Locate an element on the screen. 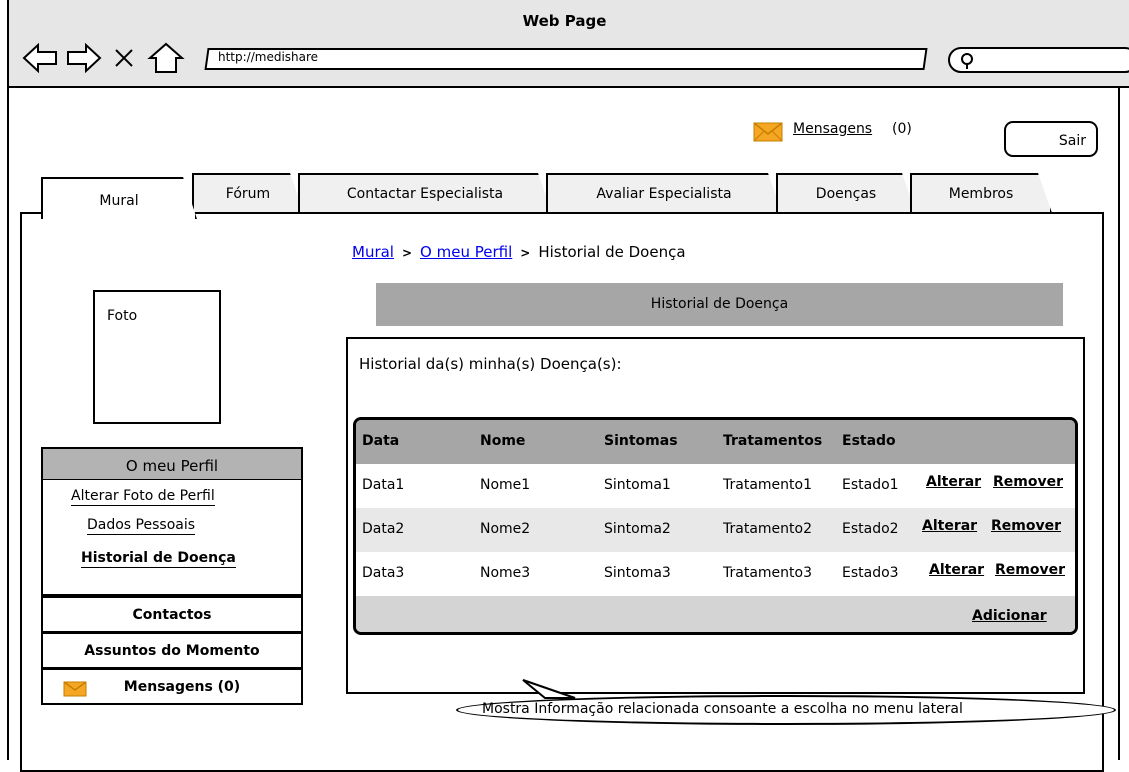 Image resolution: width=1129 pixels, height=772 pixels. messages-link: Mensagens is located at coordinates (832, 129).